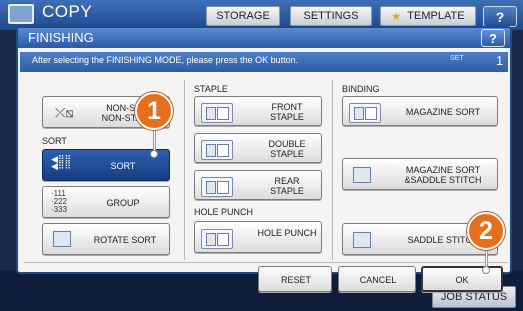 The height and width of the screenshot is (311, 523). Describe the element at coordinates (287, 149) in the screenshot. I see `double-staple-label: DOUBLE STAPLE` at that location.